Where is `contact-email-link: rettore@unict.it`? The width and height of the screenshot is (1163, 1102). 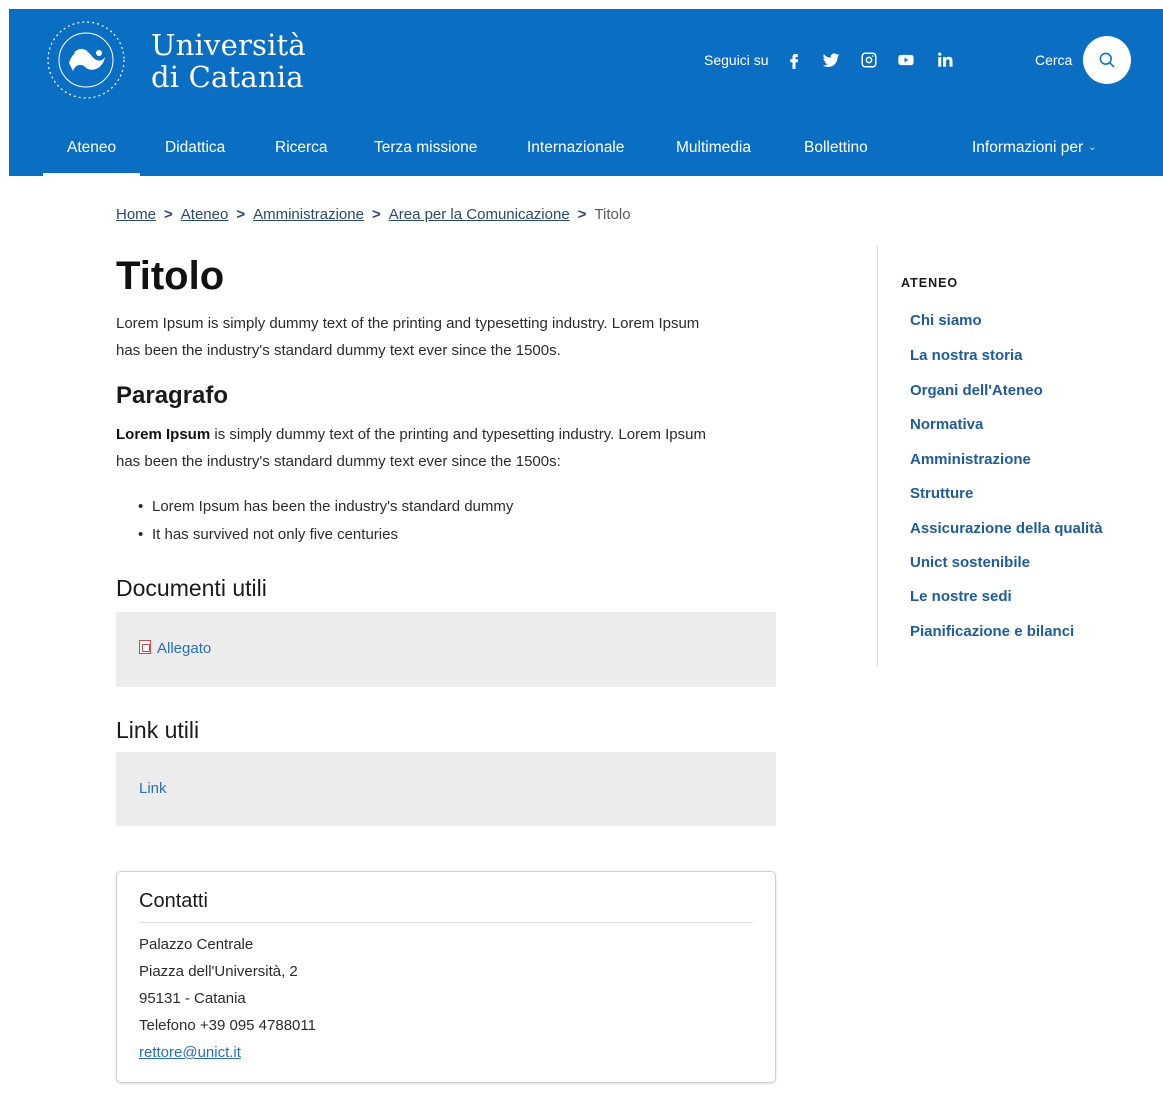 contact-email-link: rettore@unict.it is located at coordinates (446, 1052).